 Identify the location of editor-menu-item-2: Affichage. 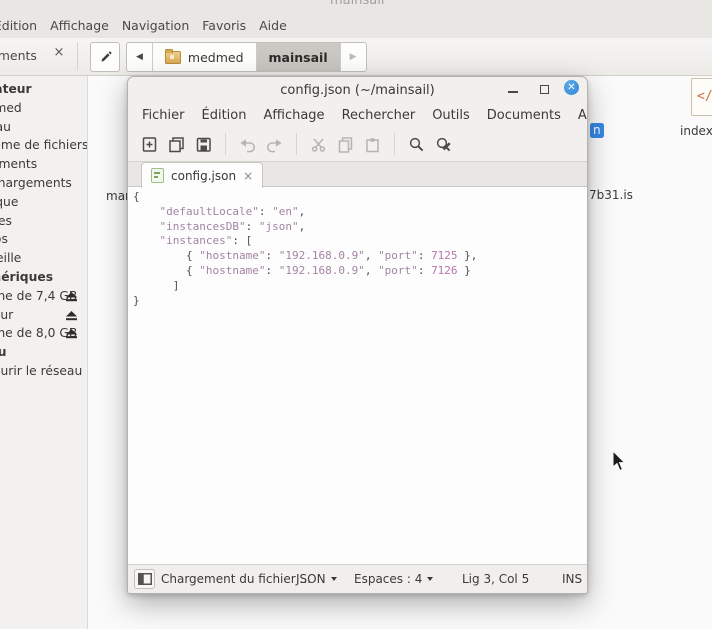
(293, 115).